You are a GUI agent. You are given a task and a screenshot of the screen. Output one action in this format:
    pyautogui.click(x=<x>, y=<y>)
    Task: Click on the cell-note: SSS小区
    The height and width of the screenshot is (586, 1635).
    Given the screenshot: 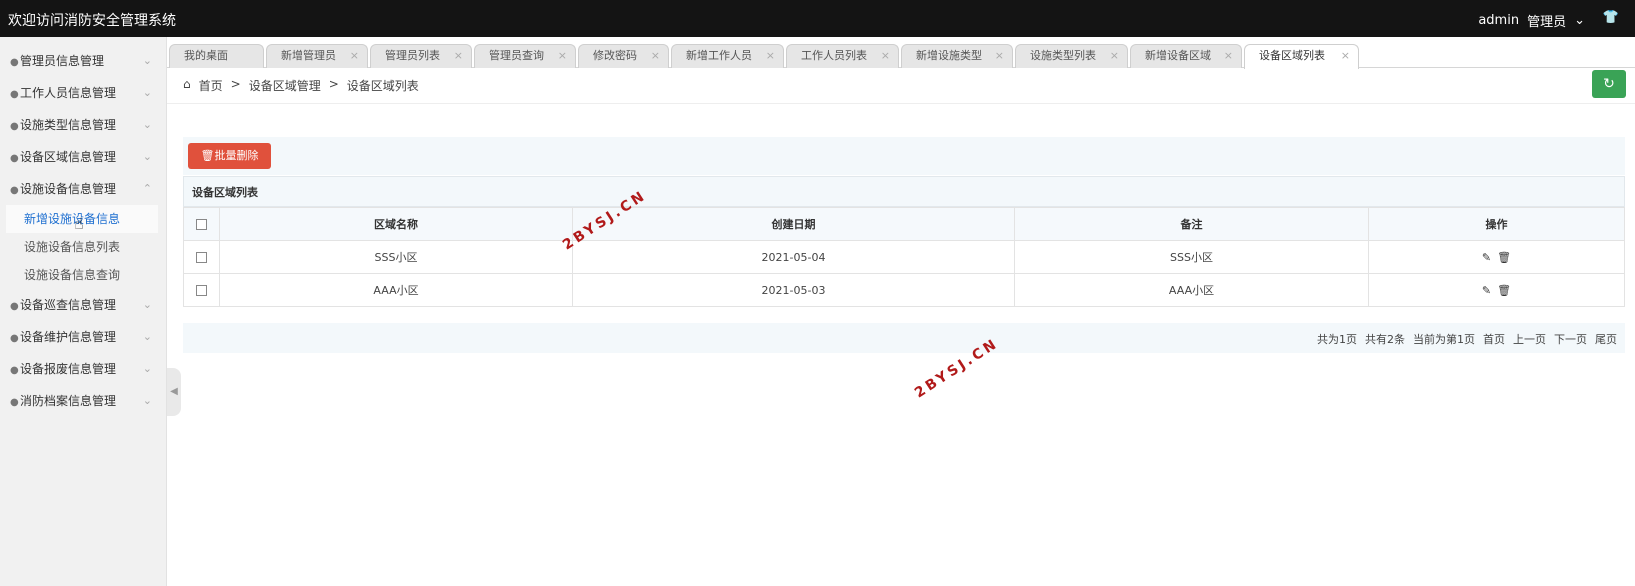 What is the action you would take?
    pyautogui.click(x=1191, y=257)
    